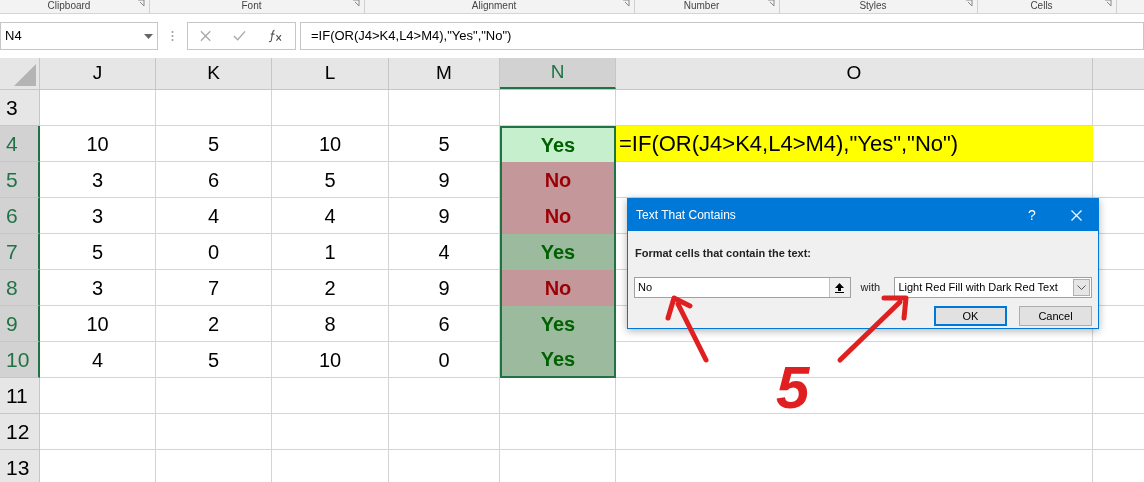 This screenshot has height=482, width=1144. What do you see at coordinates (1081, 287) in the screenshot?
I see `chevron-down-icon` at bounding box center [1081, 287].